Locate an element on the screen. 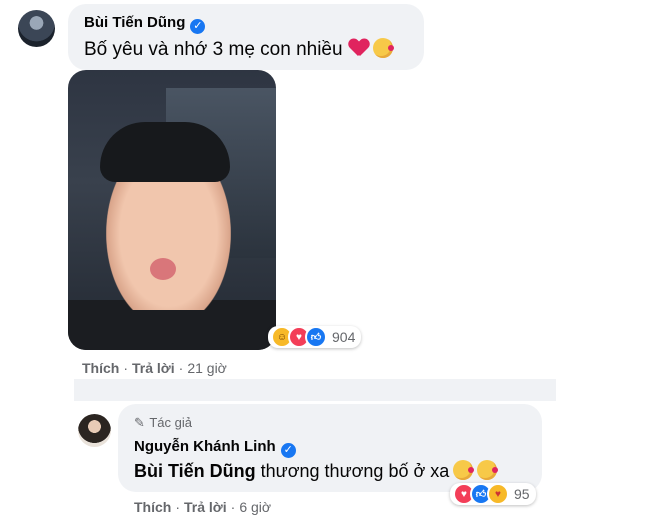 The width and height of the screenshot is (650, 527). reply-timestamp: 6 giờ is located at coordinates (255, 507).